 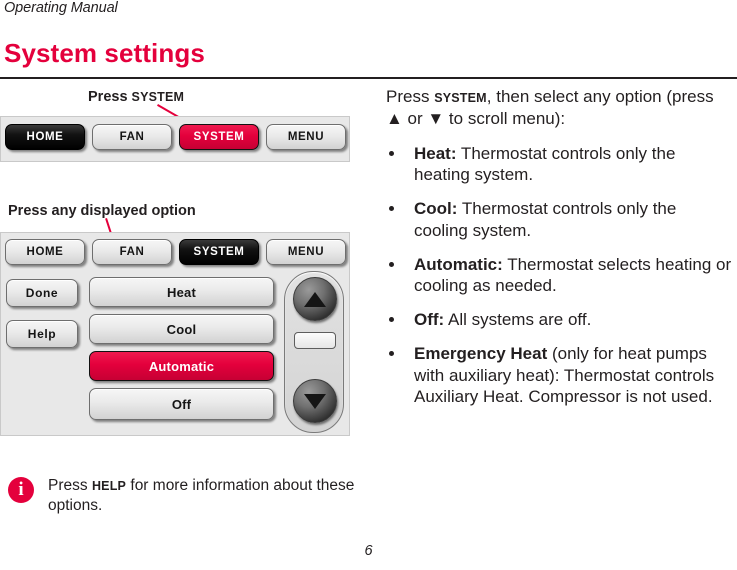 What do you see at coordinates (45, 137) in the screenshot?
I see `device1-home-button: HOME` at bounding box center [45, 137].